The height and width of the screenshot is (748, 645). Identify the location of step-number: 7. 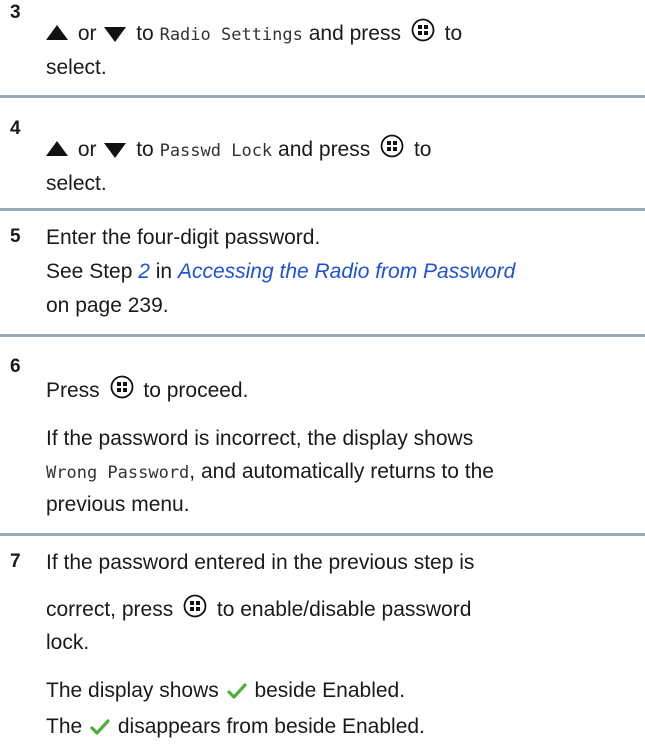
(15, 561).